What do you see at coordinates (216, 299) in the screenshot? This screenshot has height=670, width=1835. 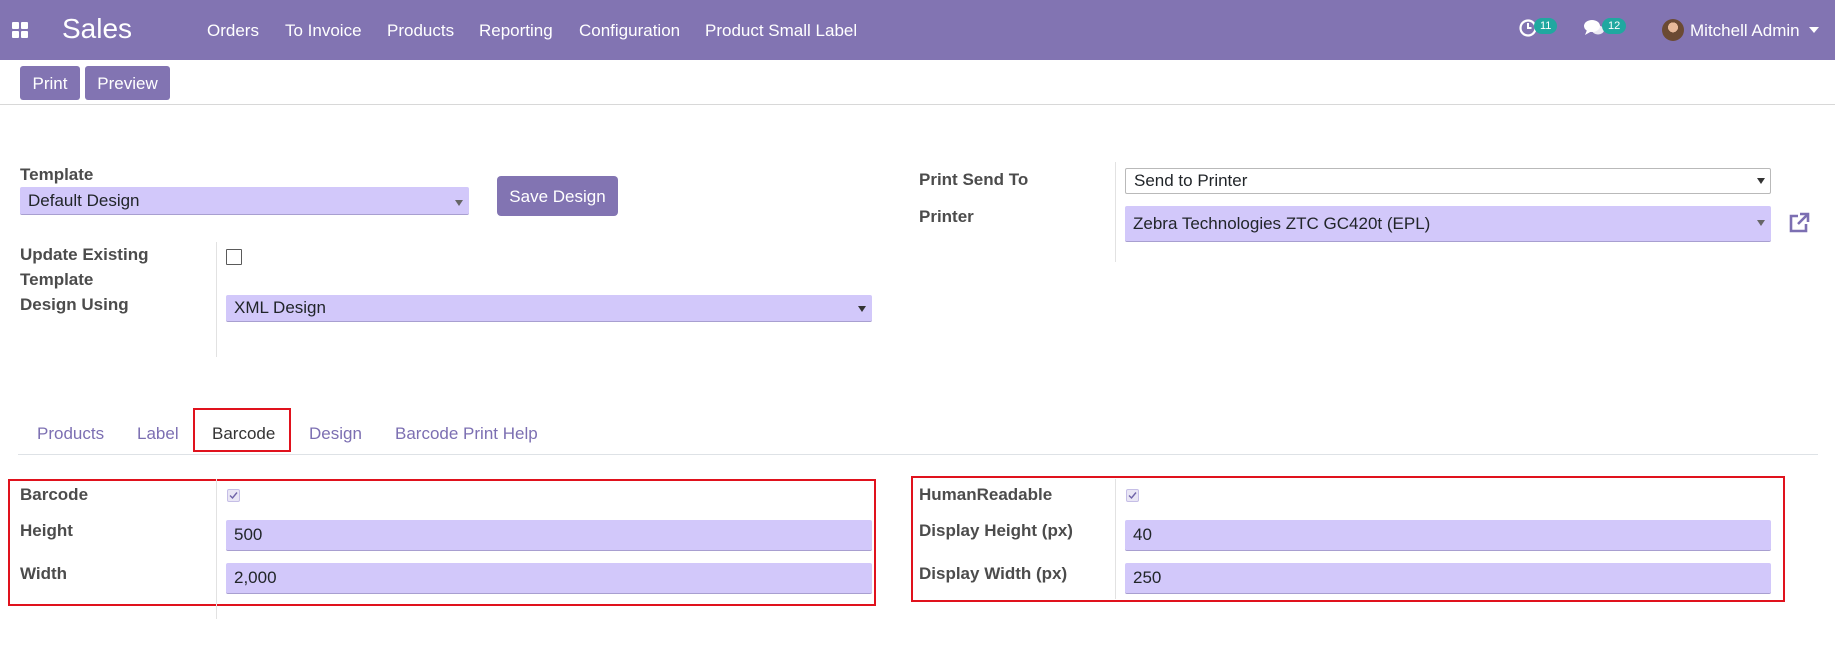 I see `form-divider-left` at bounding box center [216, 299].